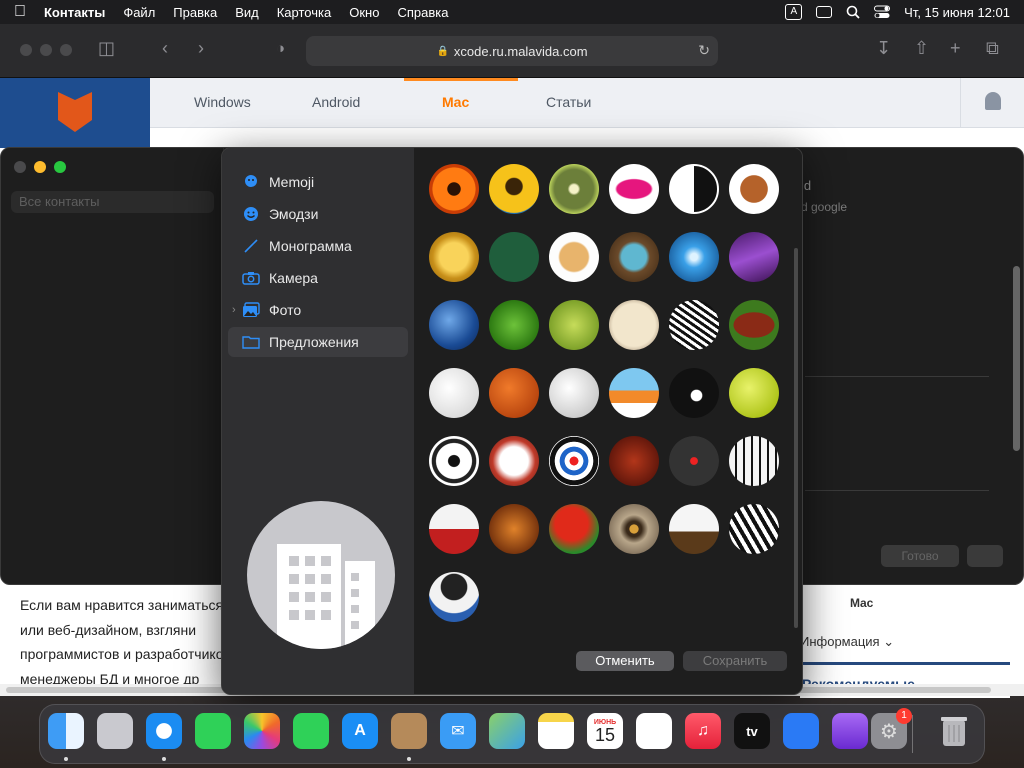 The width and height of the screenshot is (1024, 768). Describe the element at coordinates (1016, 358) in the screenshot. I see `contacts-scrollbar` at that location.